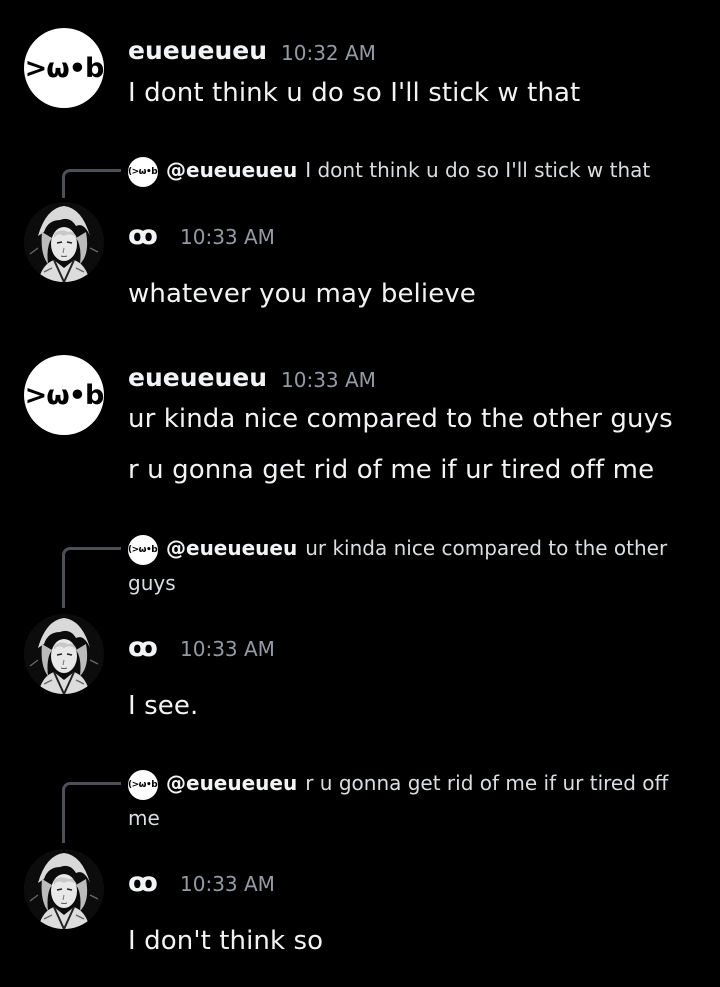  What do you see at coordinates (328, 53) in the screenshot?
I see `message-timestamp: 10:32 AM` at bounding box center [328, 53].